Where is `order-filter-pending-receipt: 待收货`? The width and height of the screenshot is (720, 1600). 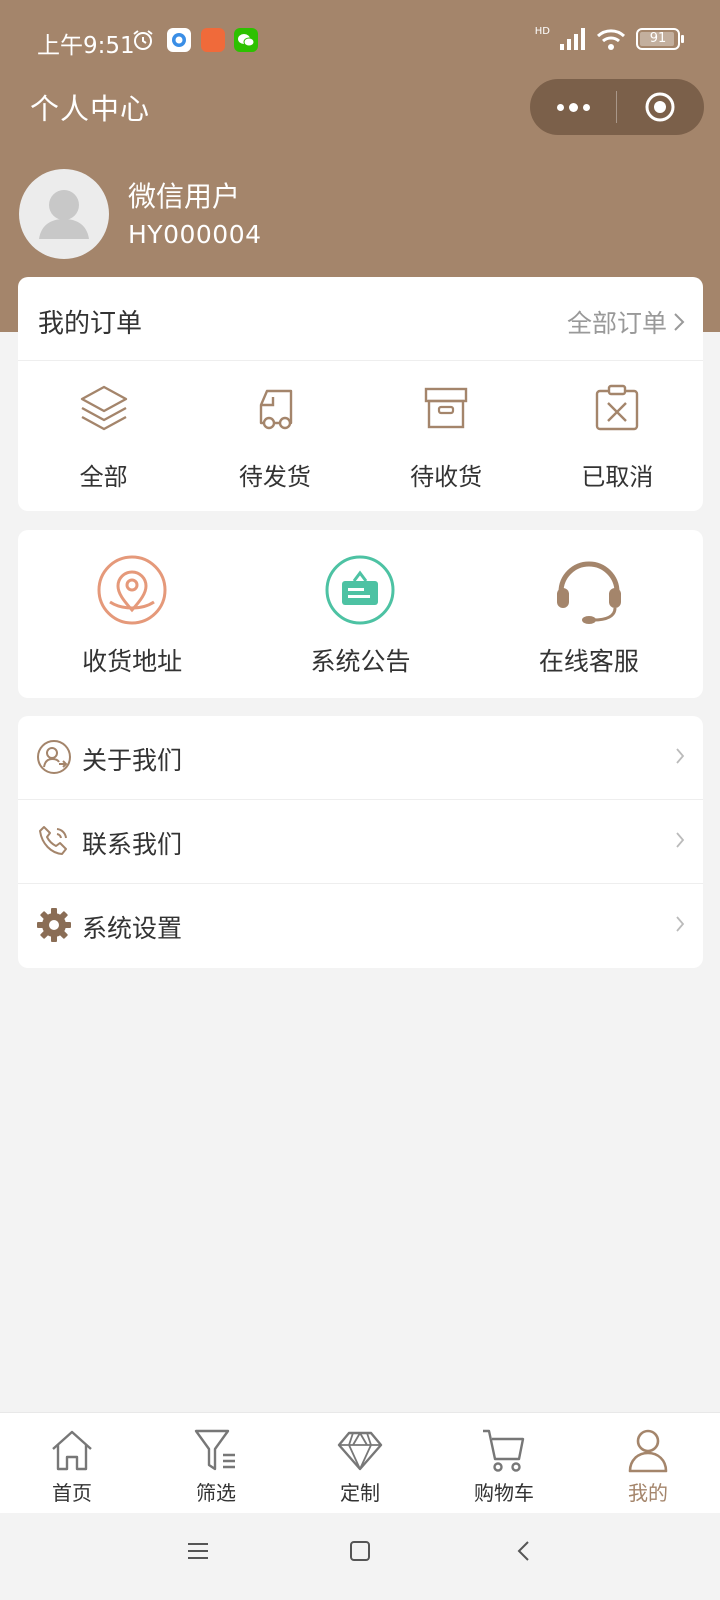 order-filter-pending-receipt: 待收货 is located at coordinates (446, 436).